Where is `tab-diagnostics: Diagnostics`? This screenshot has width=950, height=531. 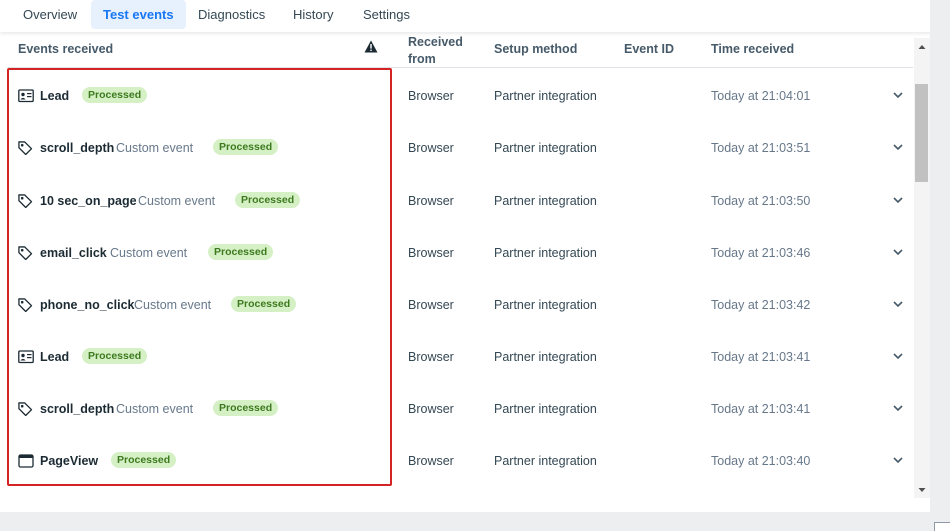 tab-diagnostics: Diagnostics is located at coordinates (231, 14).